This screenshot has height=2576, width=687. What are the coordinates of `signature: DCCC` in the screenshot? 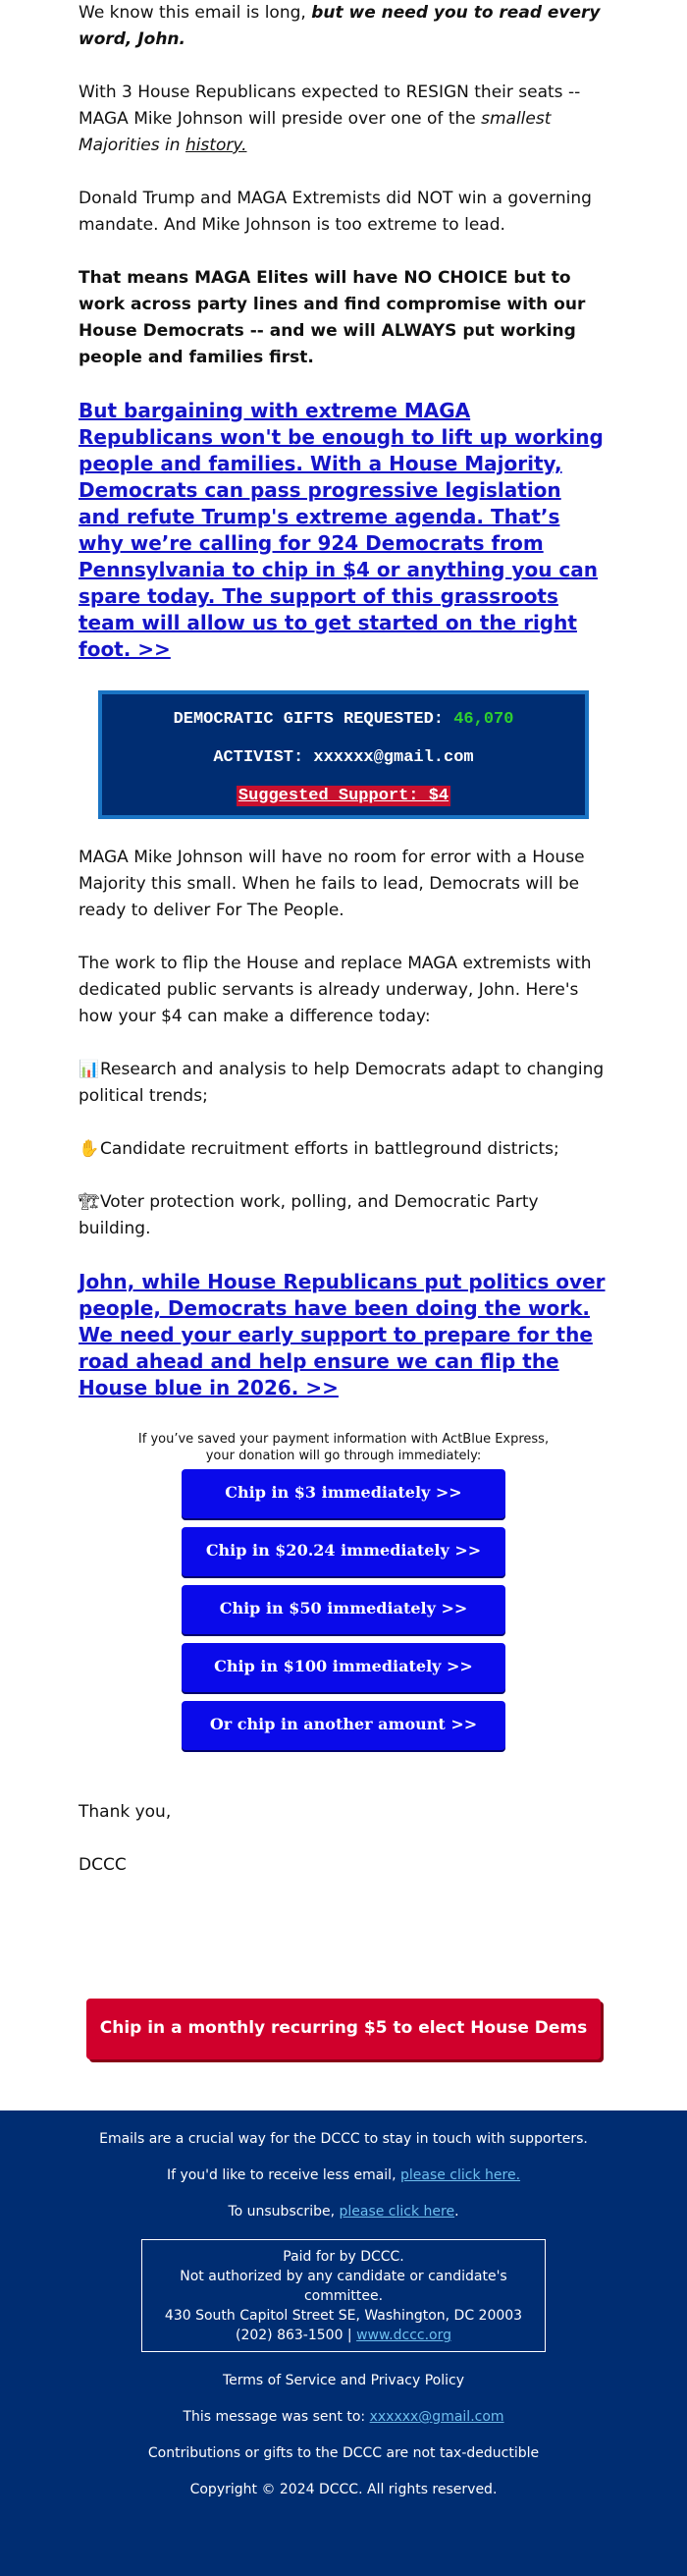 It's located at (103, 1865).